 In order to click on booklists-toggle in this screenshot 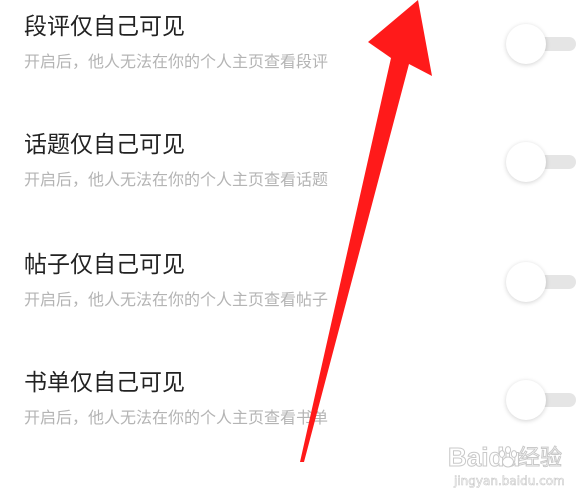, I will do `click(541, 400)`.